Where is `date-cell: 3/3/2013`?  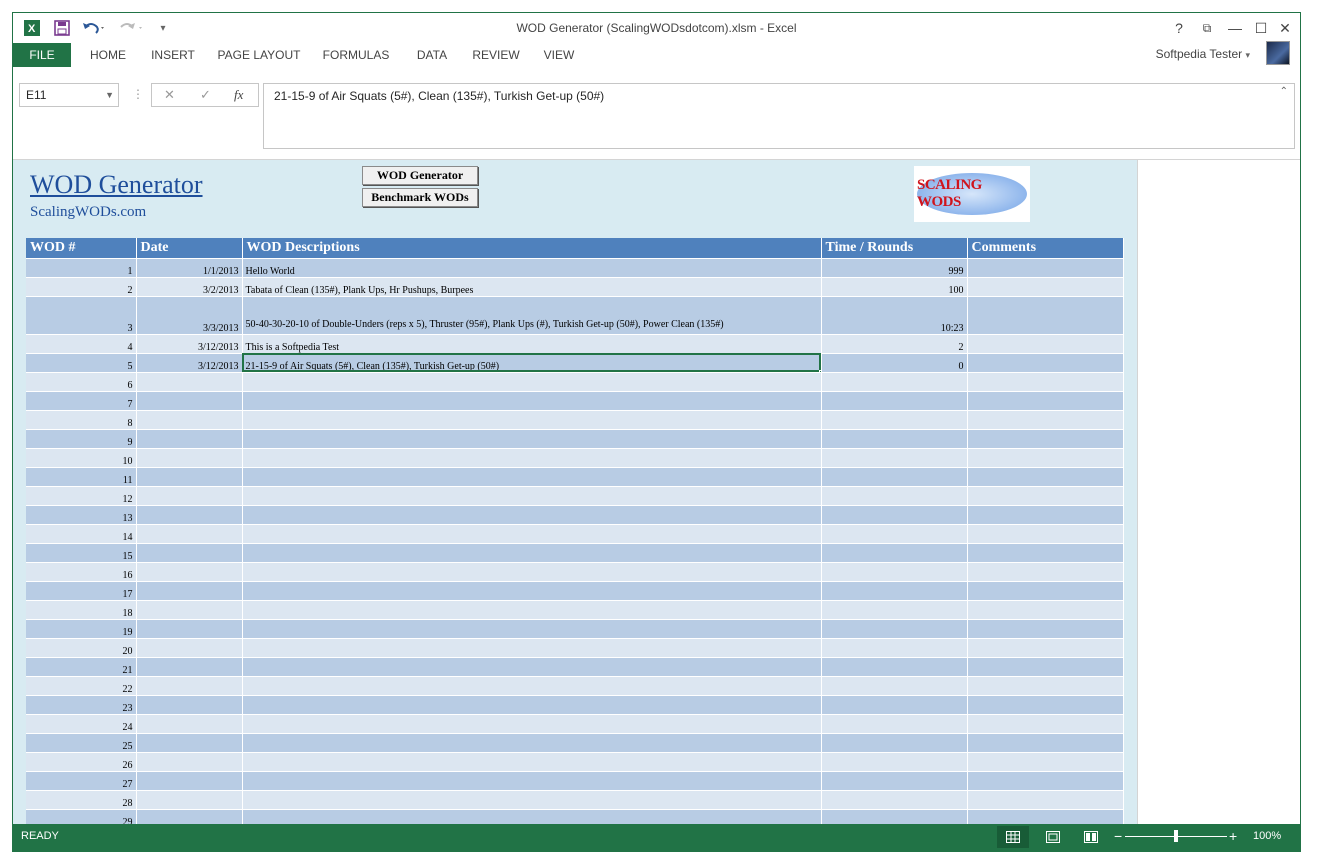
date-cell: 3/3/2013 is located at coordinates (189, 314).